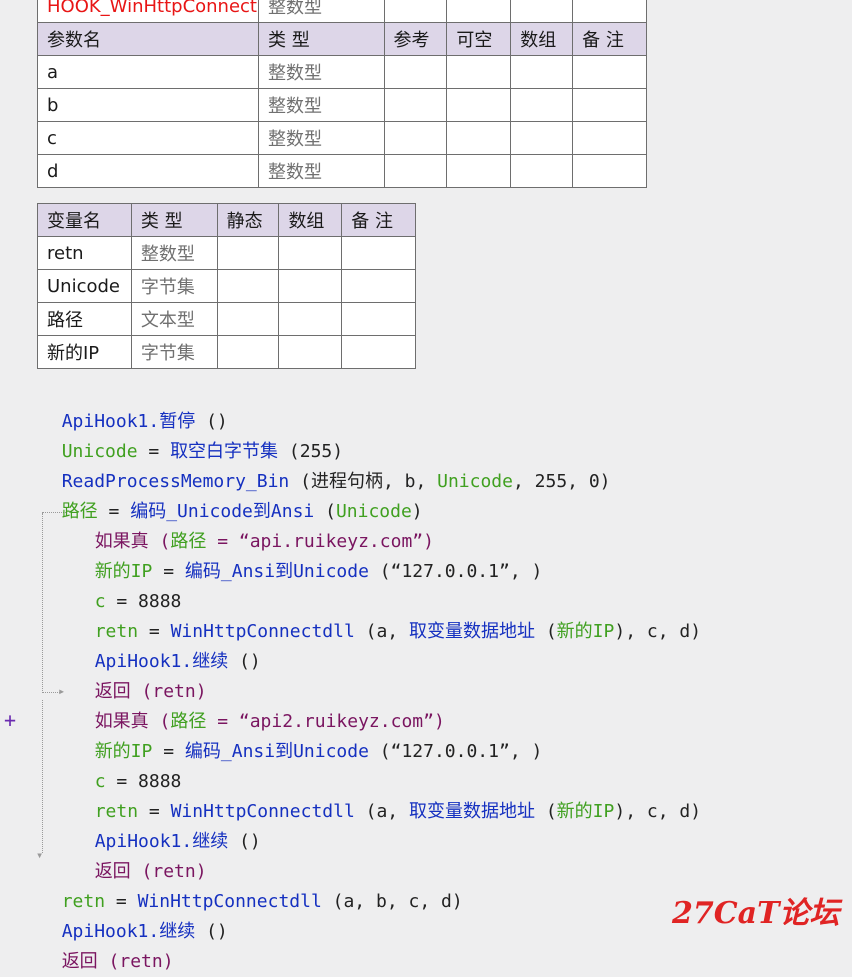 Image resolution: width=852 pixels, height=977 pixels. Describe the element at coordinates (84, 220) in the screenshot. I see `locals-col-name: 变量名` at that location.